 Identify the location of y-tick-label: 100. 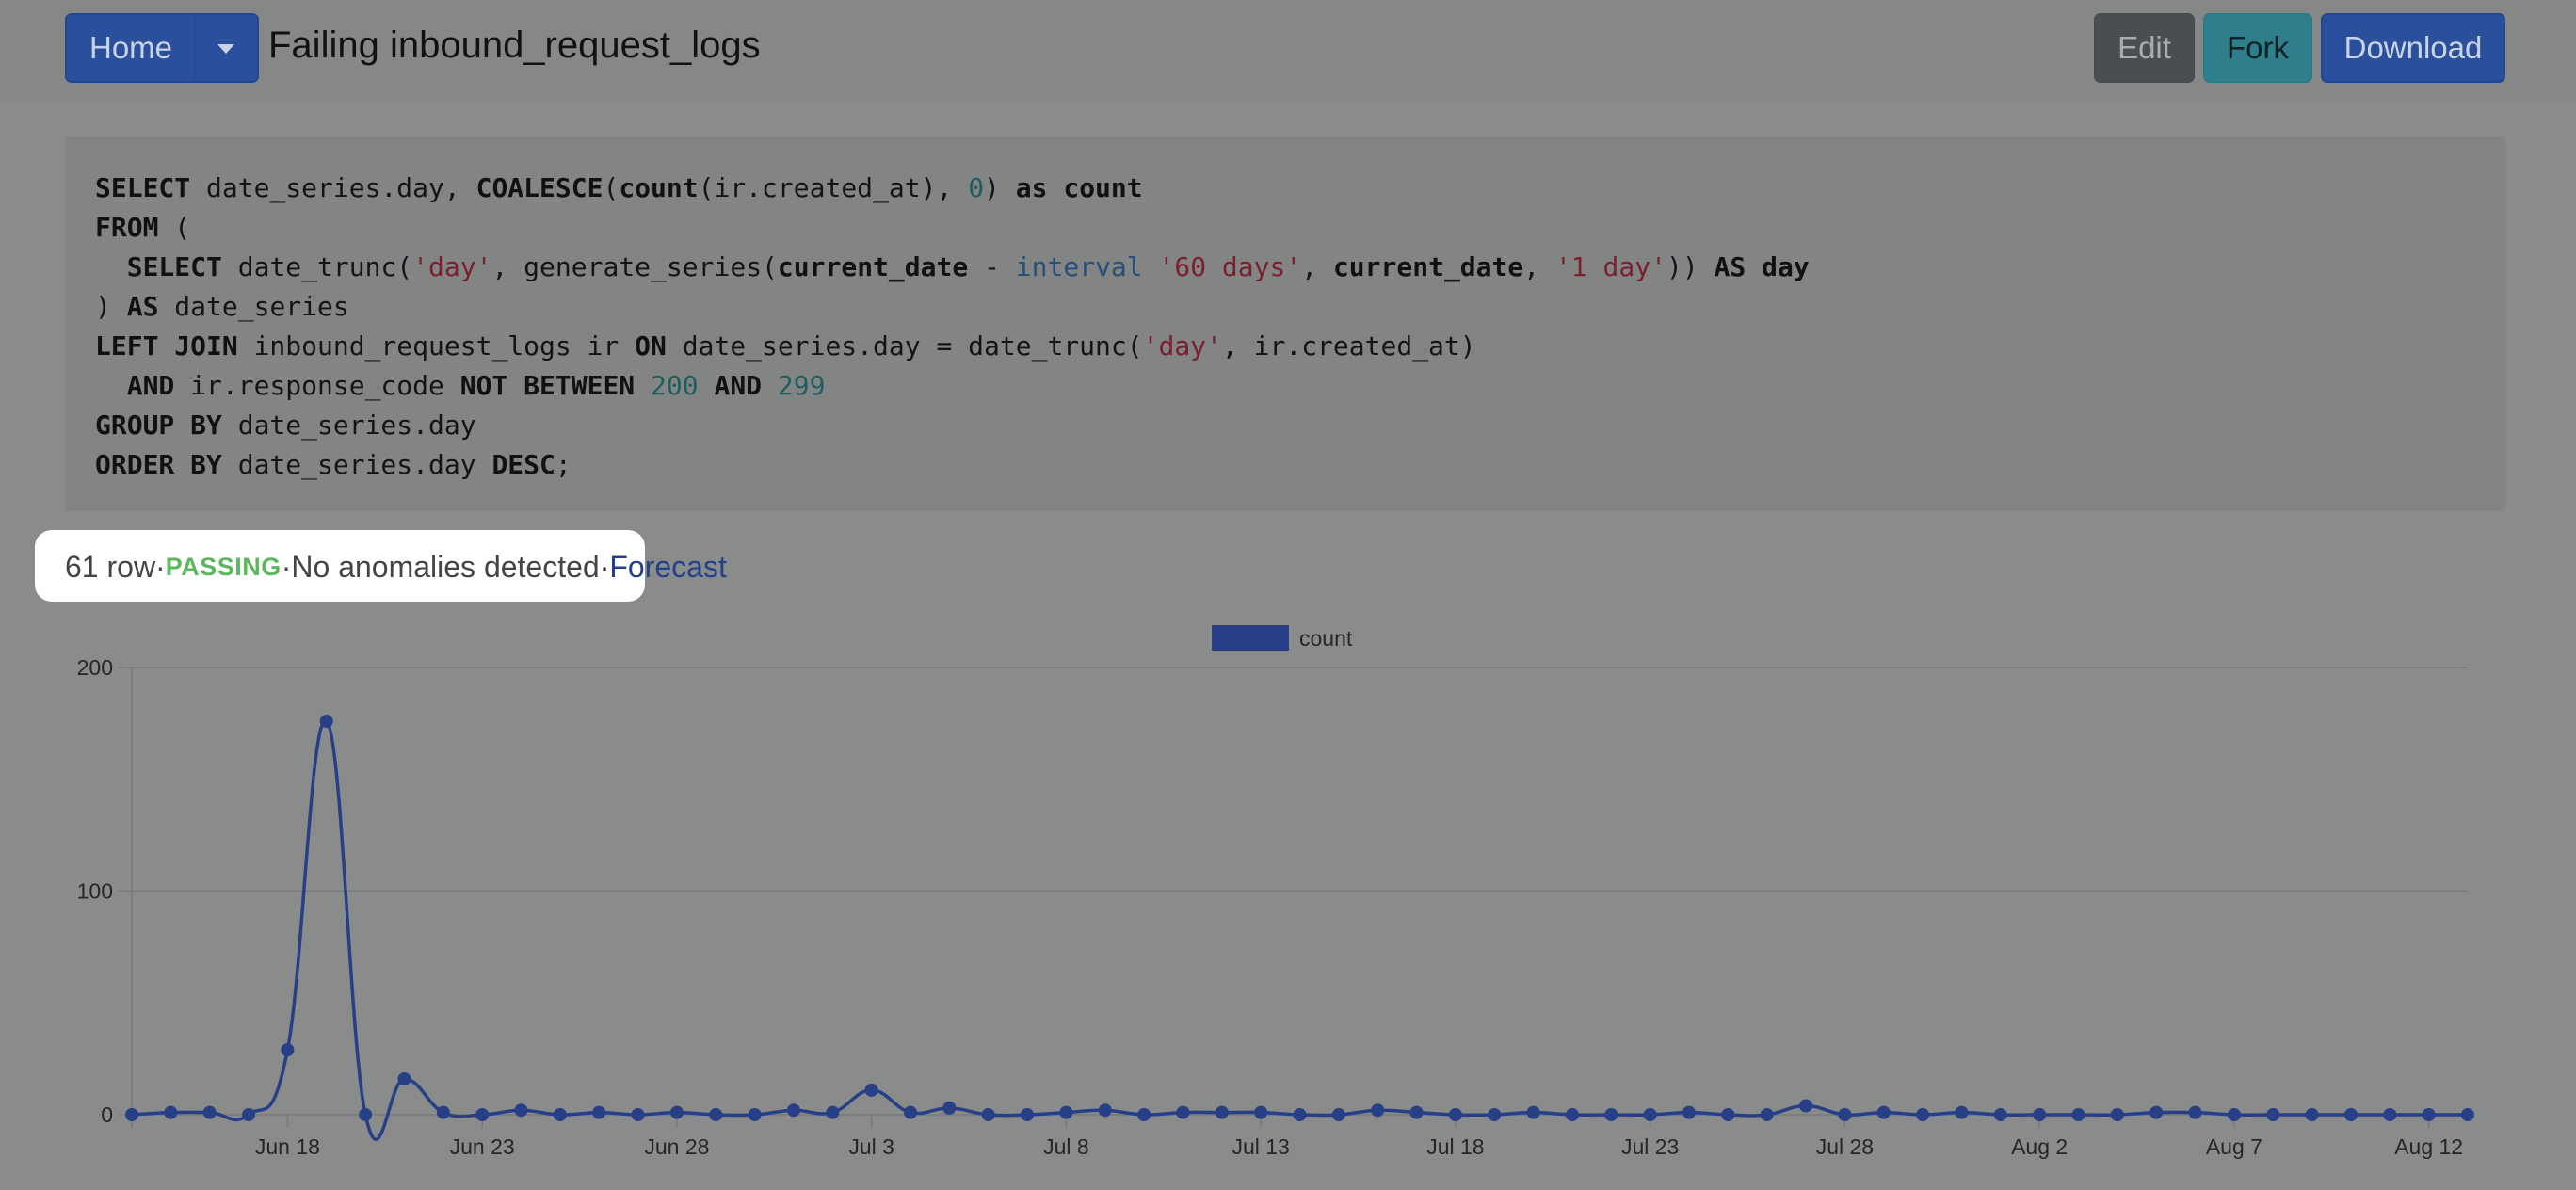
(95, 891).